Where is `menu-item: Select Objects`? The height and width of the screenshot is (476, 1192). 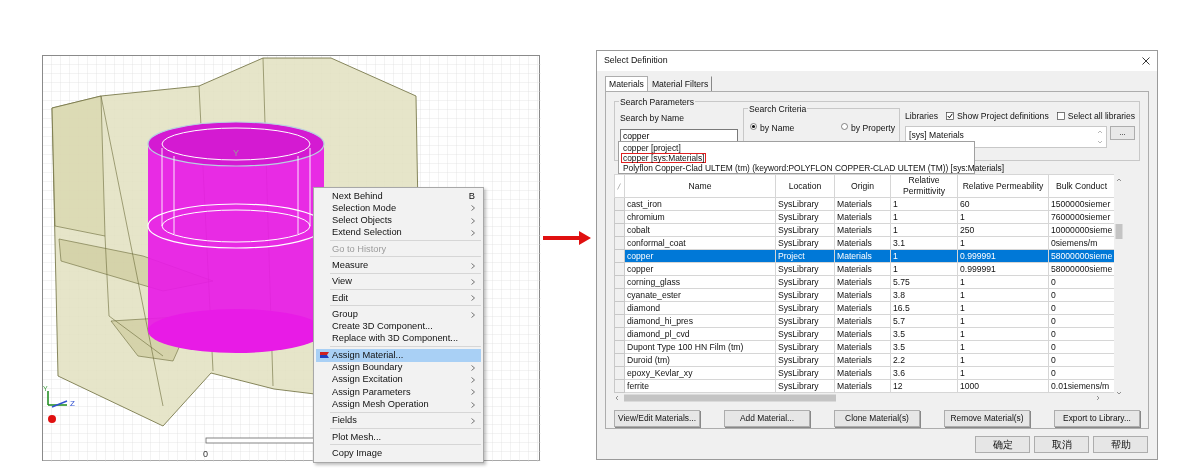
menu-item: Select Objects is located at coordinates (398, 220).